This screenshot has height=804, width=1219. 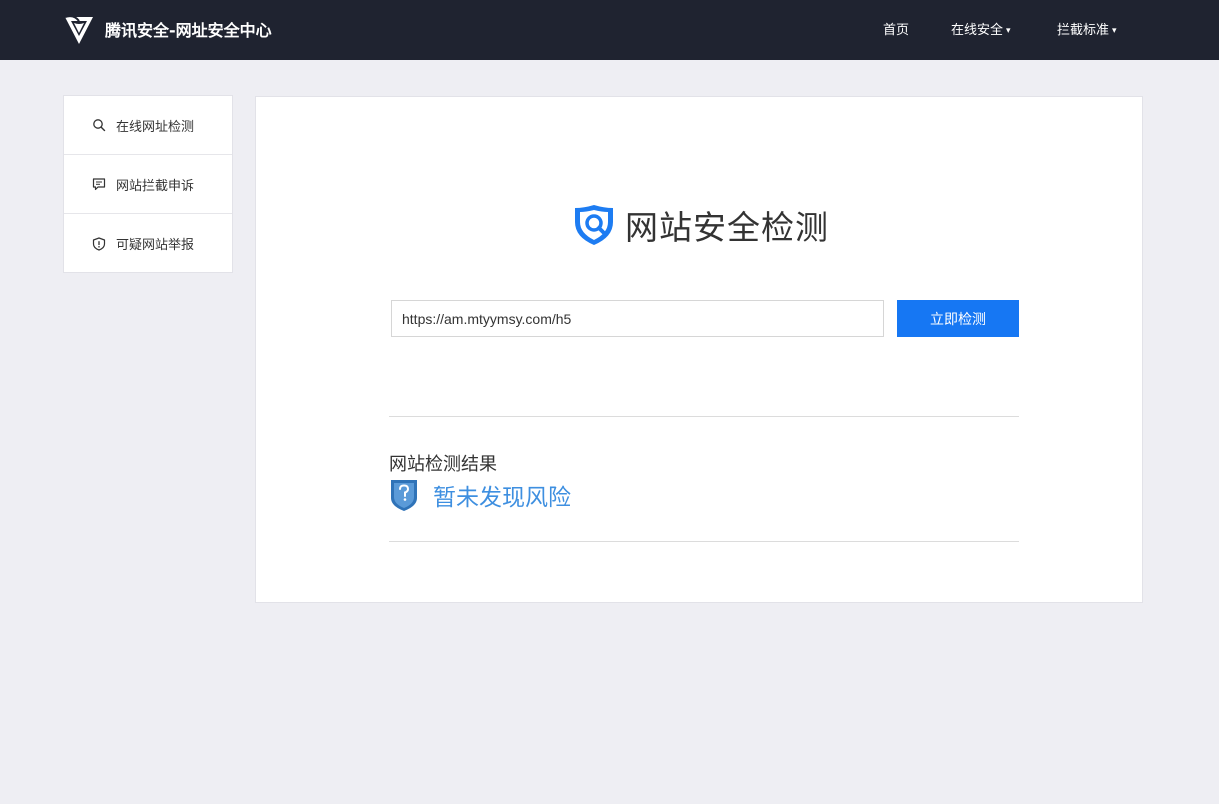 I want to click on url-input, so click(x=637, y=318).